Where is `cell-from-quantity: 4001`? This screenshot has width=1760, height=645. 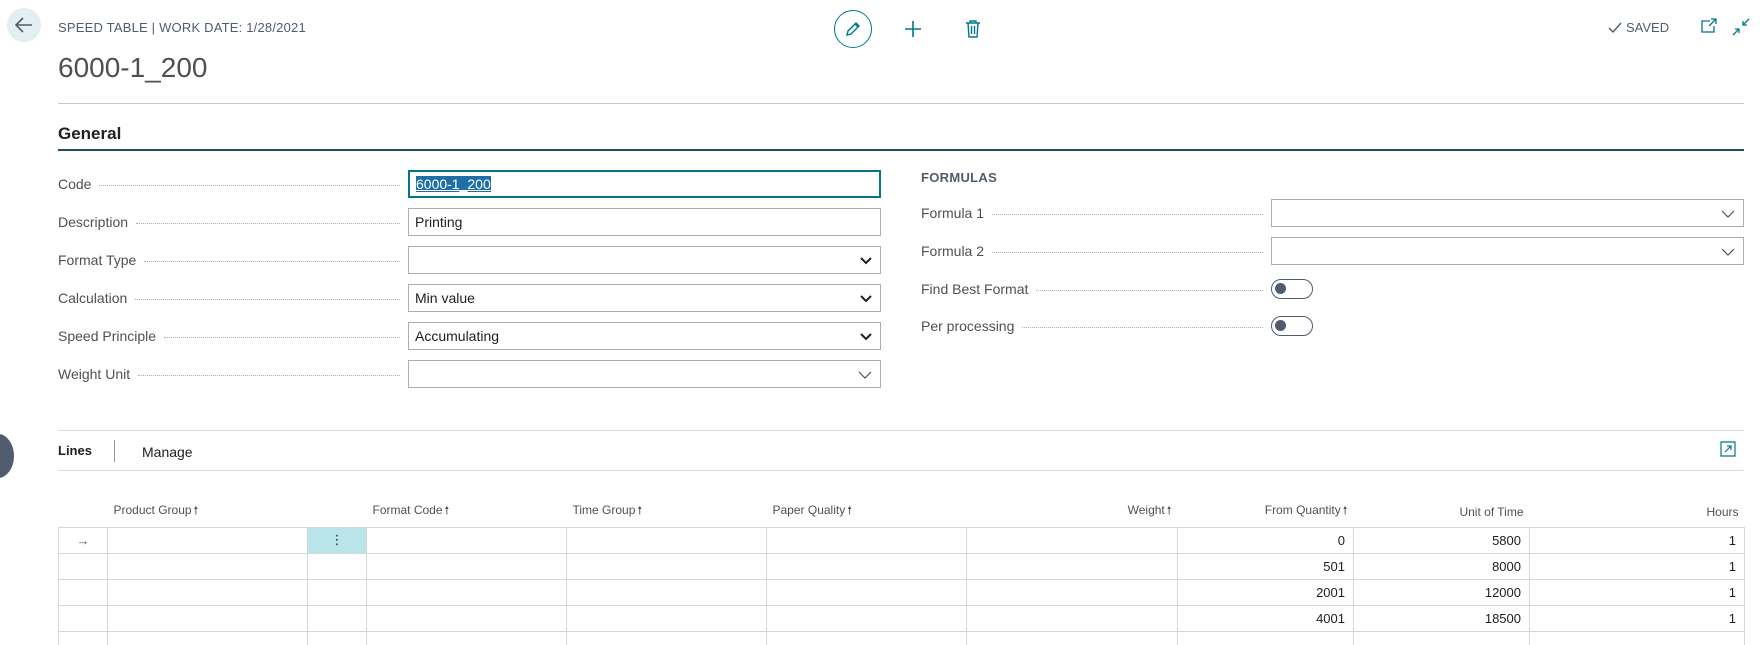
cell-from-quantity: 4001 is located at coordinates (1265, 618).